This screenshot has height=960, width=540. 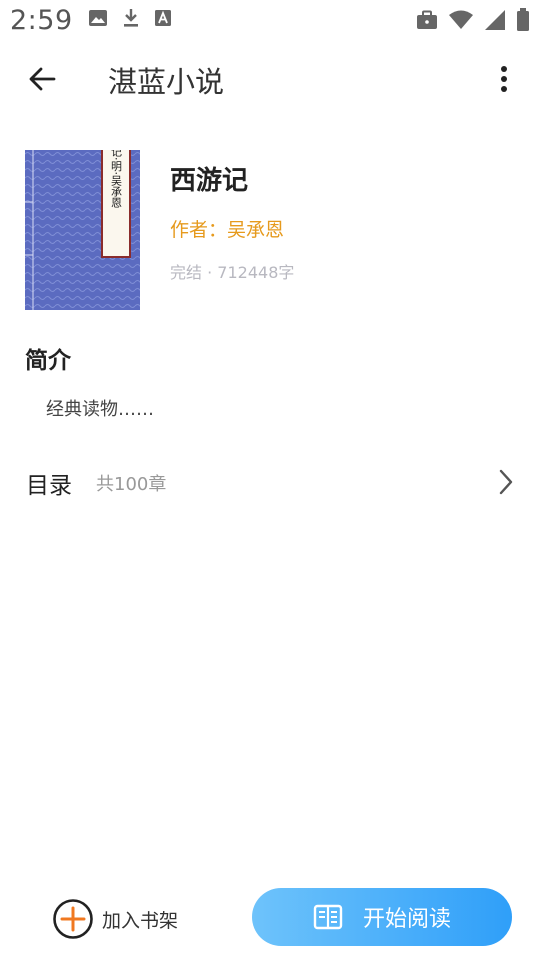 I want to click on book-meta: 完结 · 712448字, so click(x=232, y=271).